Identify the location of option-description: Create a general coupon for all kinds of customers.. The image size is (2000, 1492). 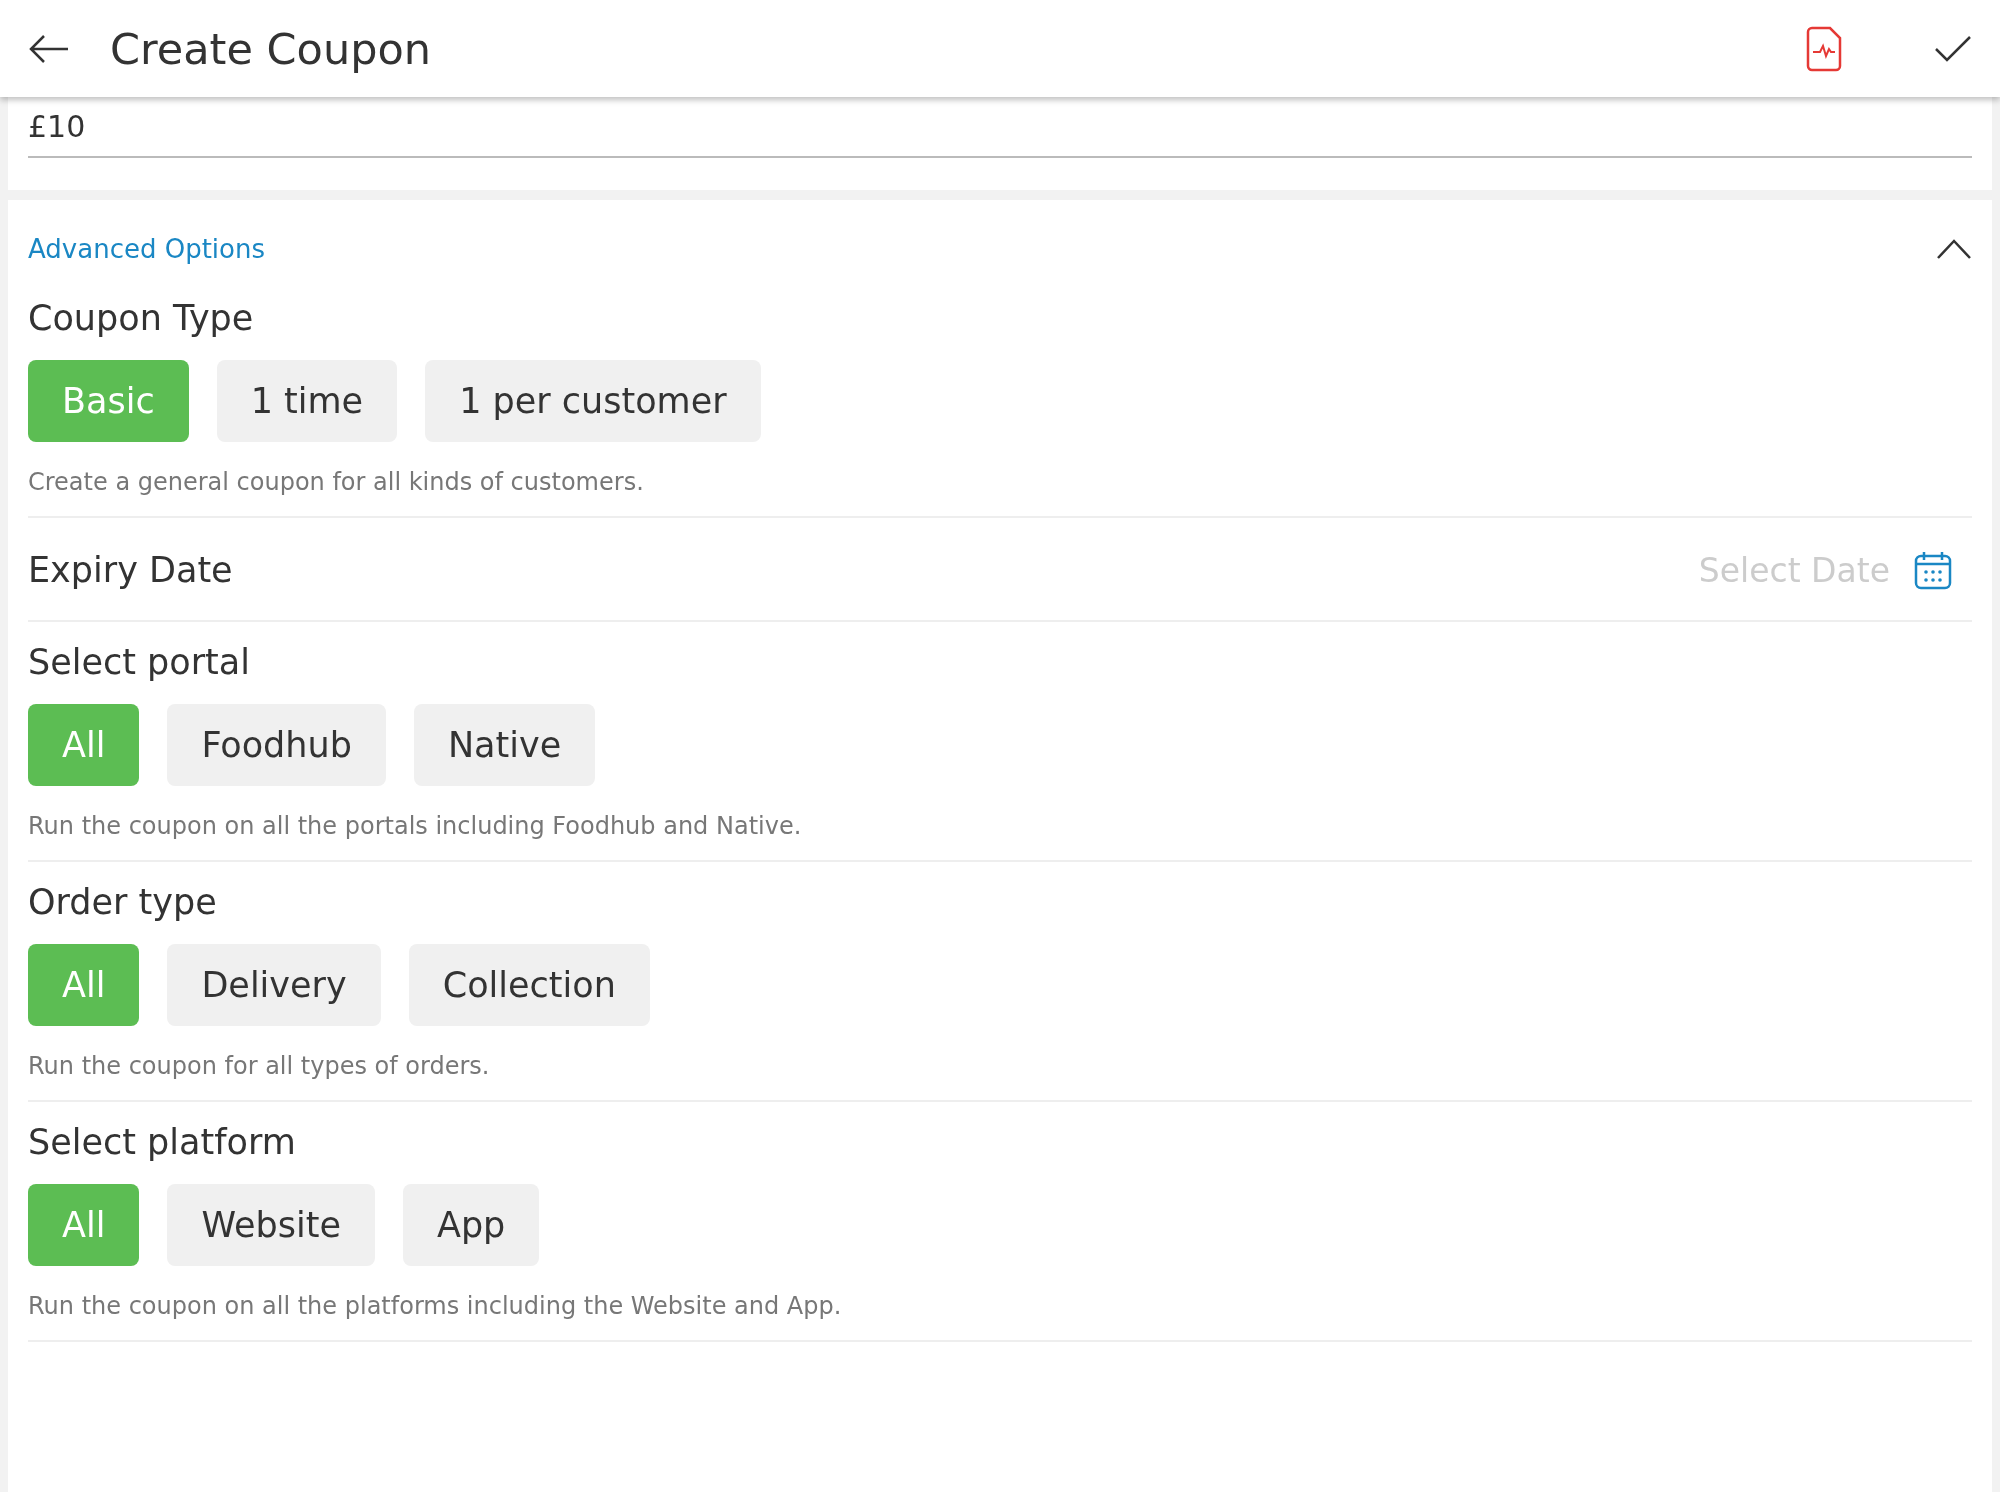
(336, 482).